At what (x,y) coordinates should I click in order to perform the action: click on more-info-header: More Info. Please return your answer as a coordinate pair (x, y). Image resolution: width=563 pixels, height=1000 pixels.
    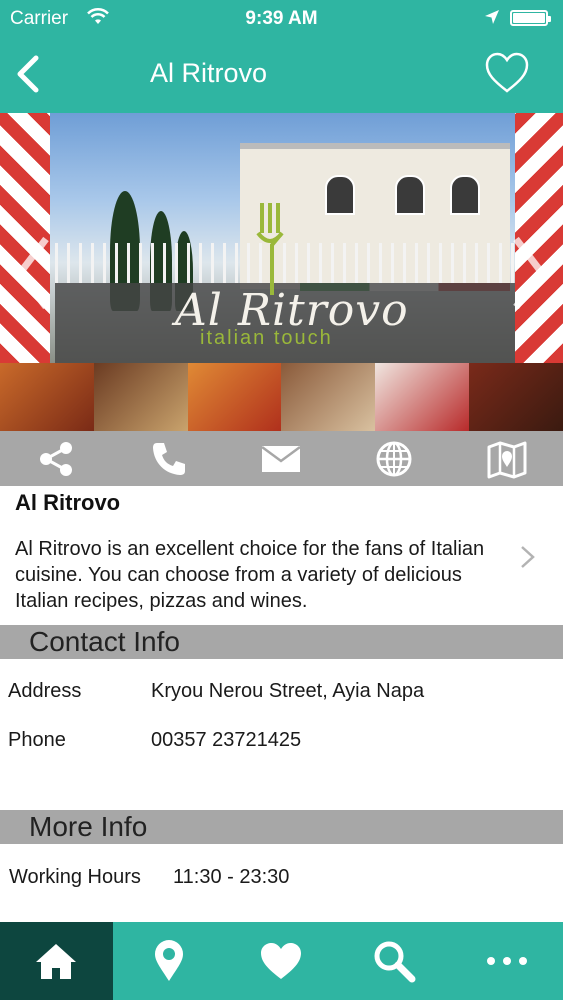
    Looking at the image, I should click on (281, 827).